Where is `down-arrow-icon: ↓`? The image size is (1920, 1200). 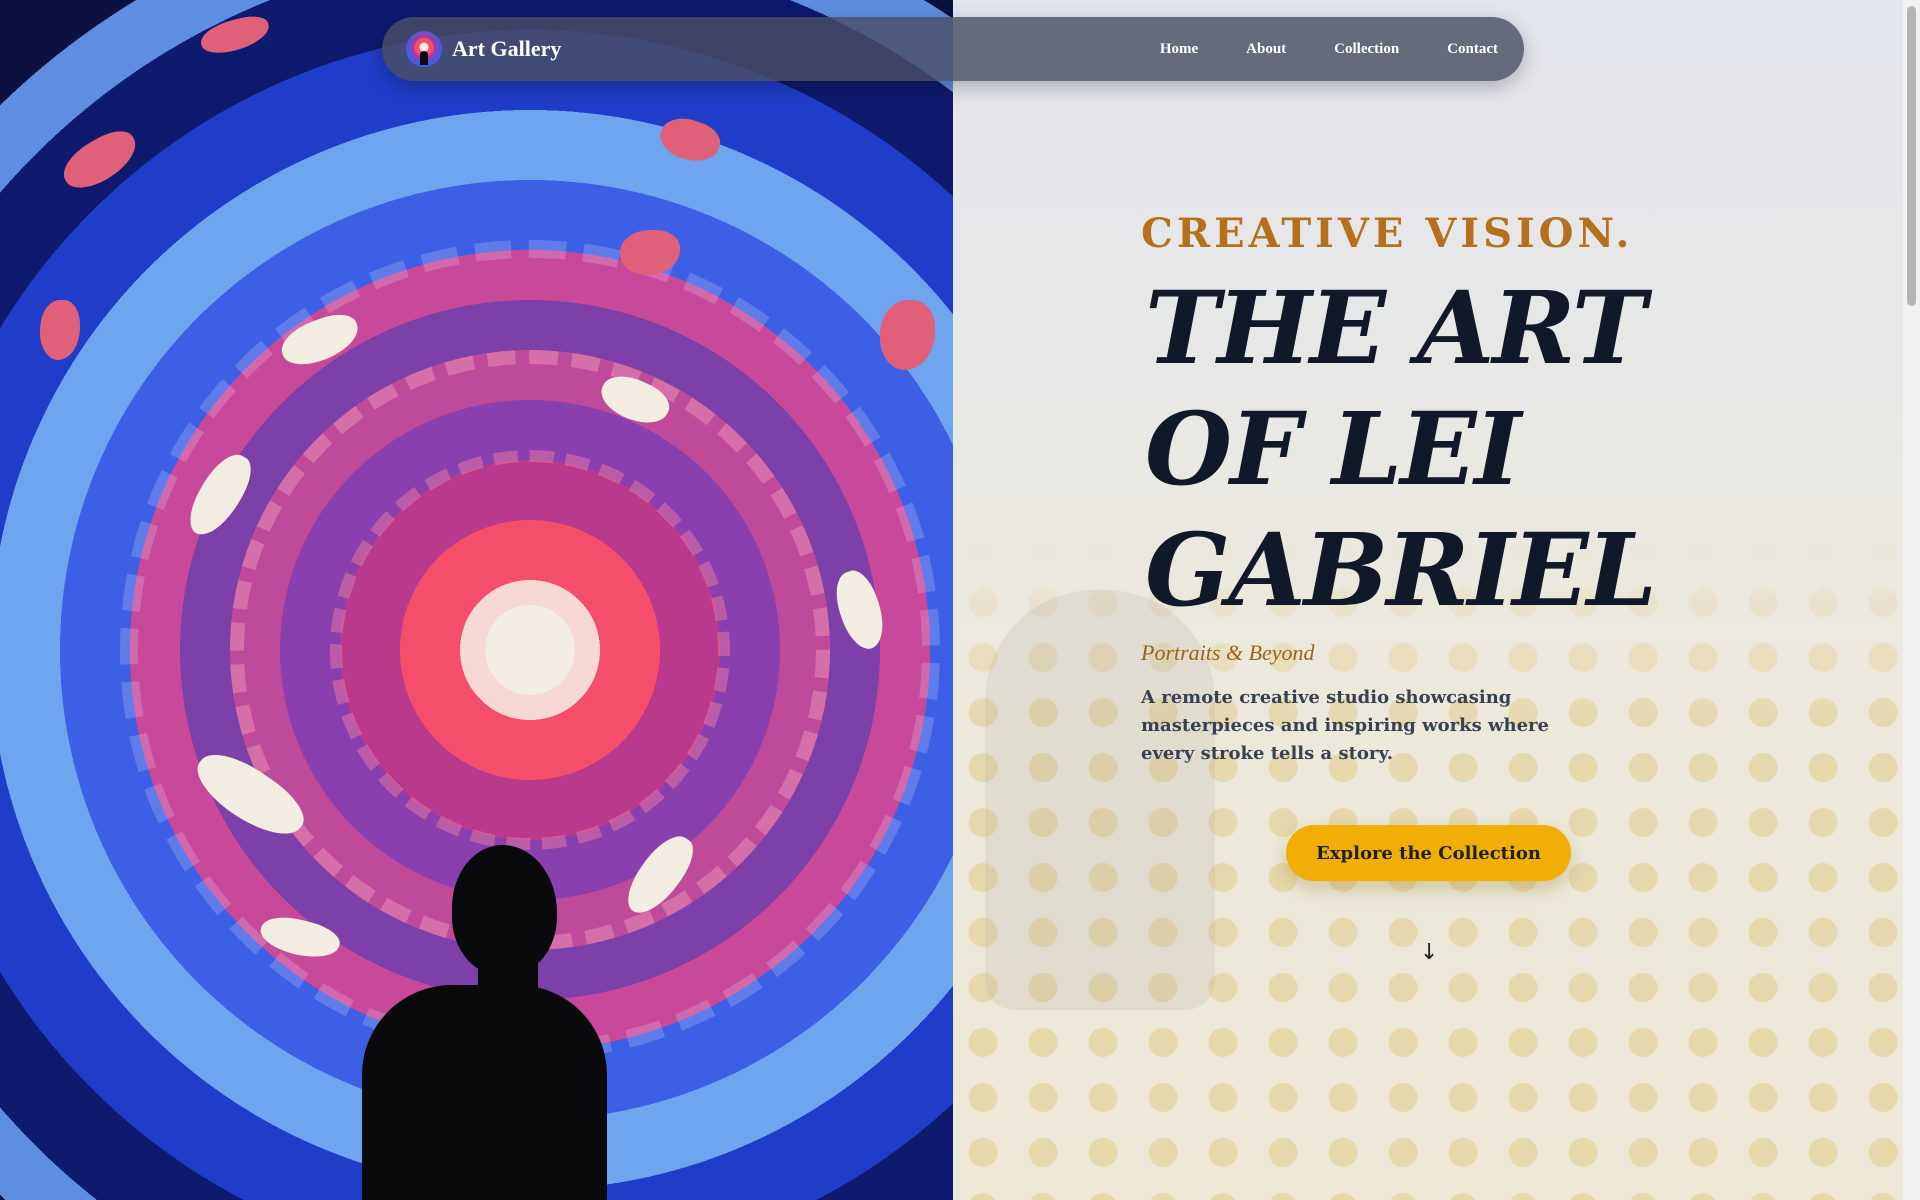
down-arrow-icon: ↓ is located at coordinates (1429, 954).